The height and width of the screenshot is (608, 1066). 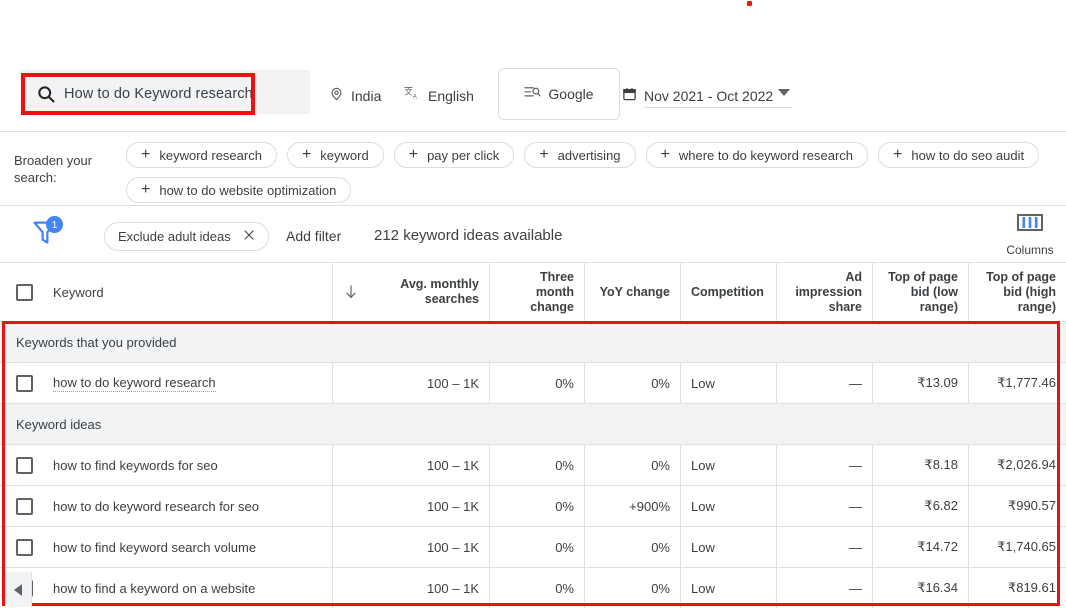 I want to click on header-cell-keyword: Keyword, so click(x=166, y=292).